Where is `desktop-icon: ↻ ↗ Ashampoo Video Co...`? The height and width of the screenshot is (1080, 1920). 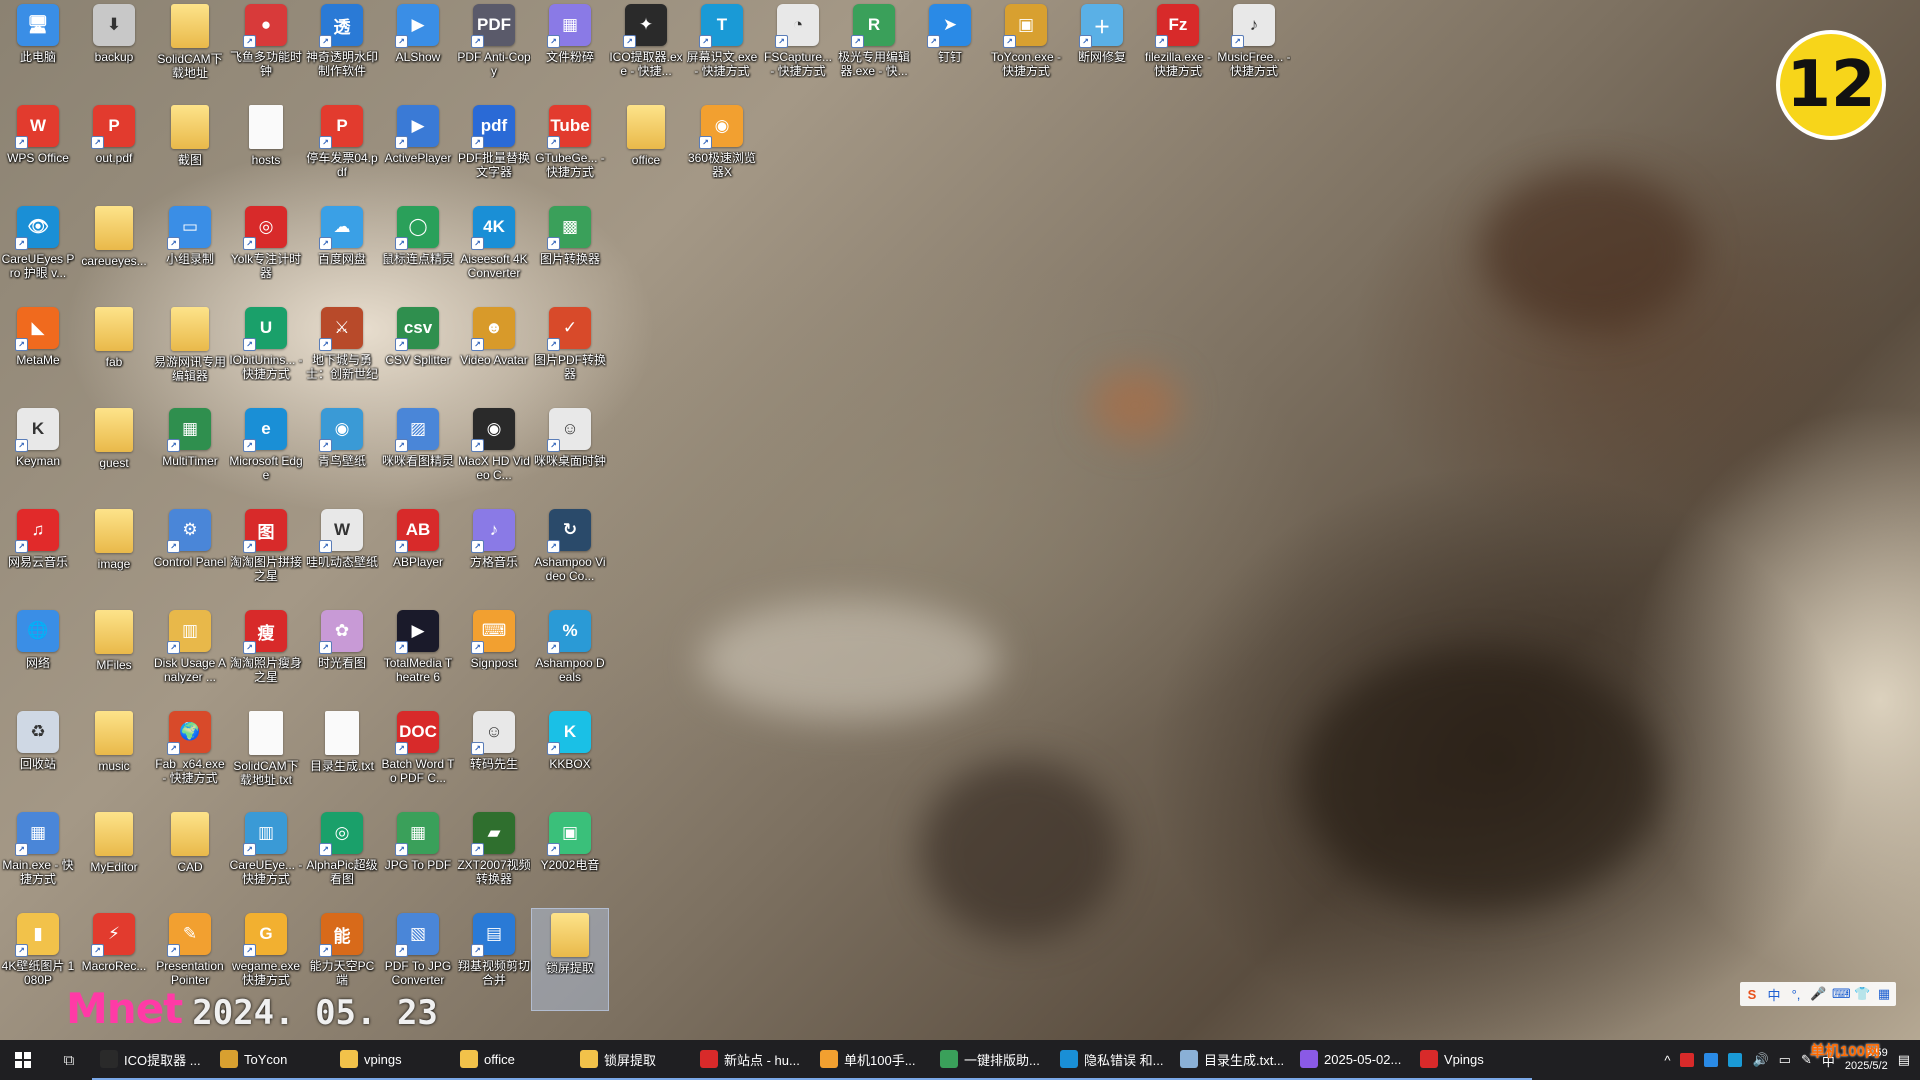
desktop-icon: ↻ ↗ Ashampoo Video Co... is located at coordinates (570, 555).